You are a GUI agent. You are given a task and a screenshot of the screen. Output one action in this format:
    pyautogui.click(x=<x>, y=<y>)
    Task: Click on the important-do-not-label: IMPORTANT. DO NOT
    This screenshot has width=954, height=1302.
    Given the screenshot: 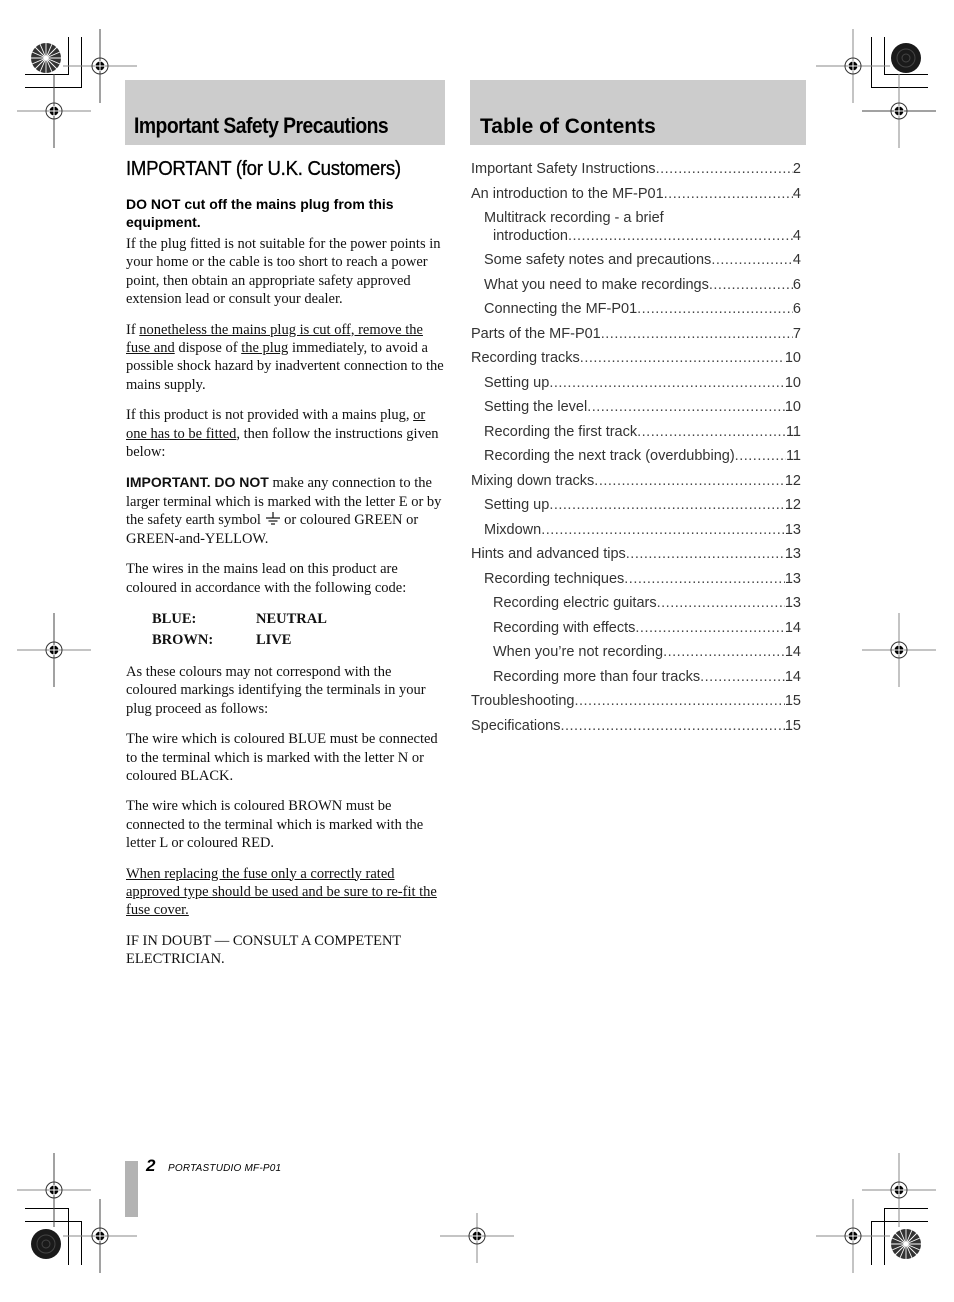 What is the action you would take?
    pyautogui.click(x=197, y=482)
    